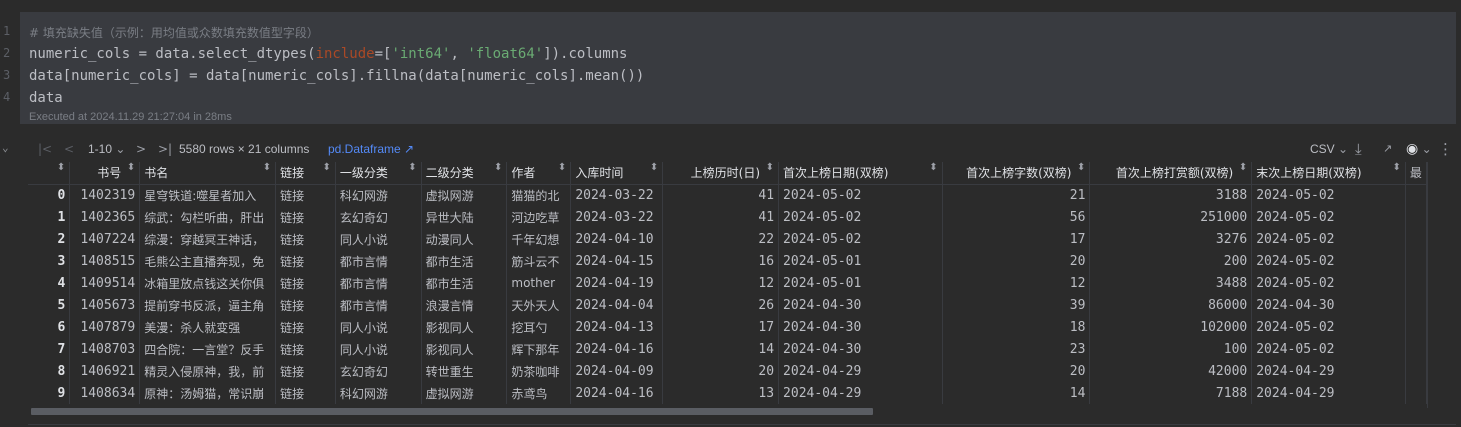 The height and width of the screenshot is (427, 1461). Describe the element at coordinates (721, 305) in the screenshot. I see `table-cell: 26` at that location.